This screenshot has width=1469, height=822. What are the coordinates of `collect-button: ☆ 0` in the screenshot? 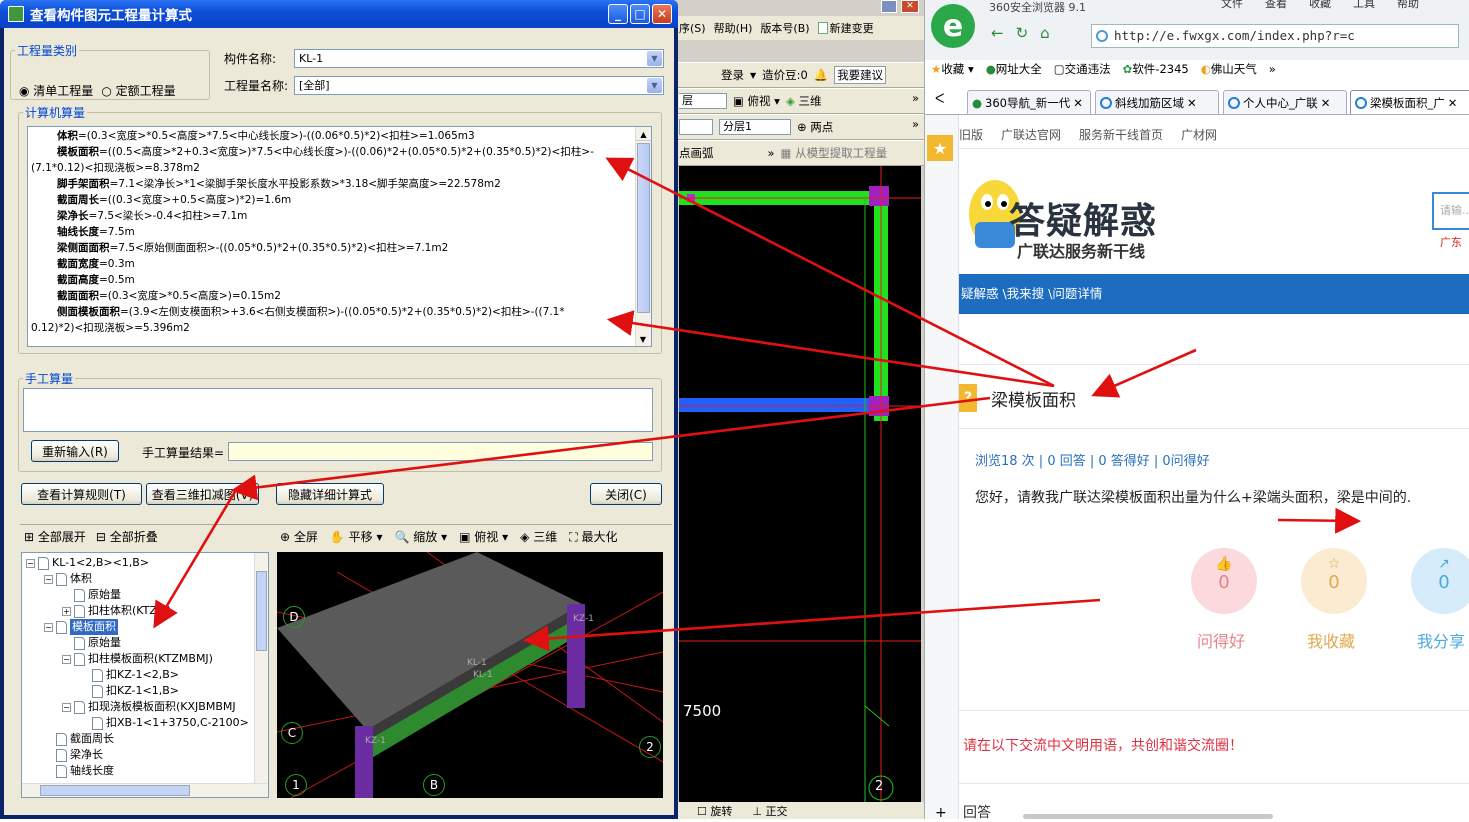 It's located at (1334, 581).